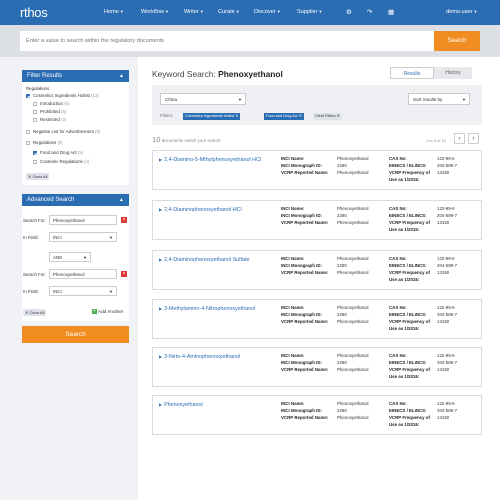 This screenshot has height=500, width=500. I want to click on filter-chip-food-drug-act: Food and Drug Act ✕, so click(284, 116).